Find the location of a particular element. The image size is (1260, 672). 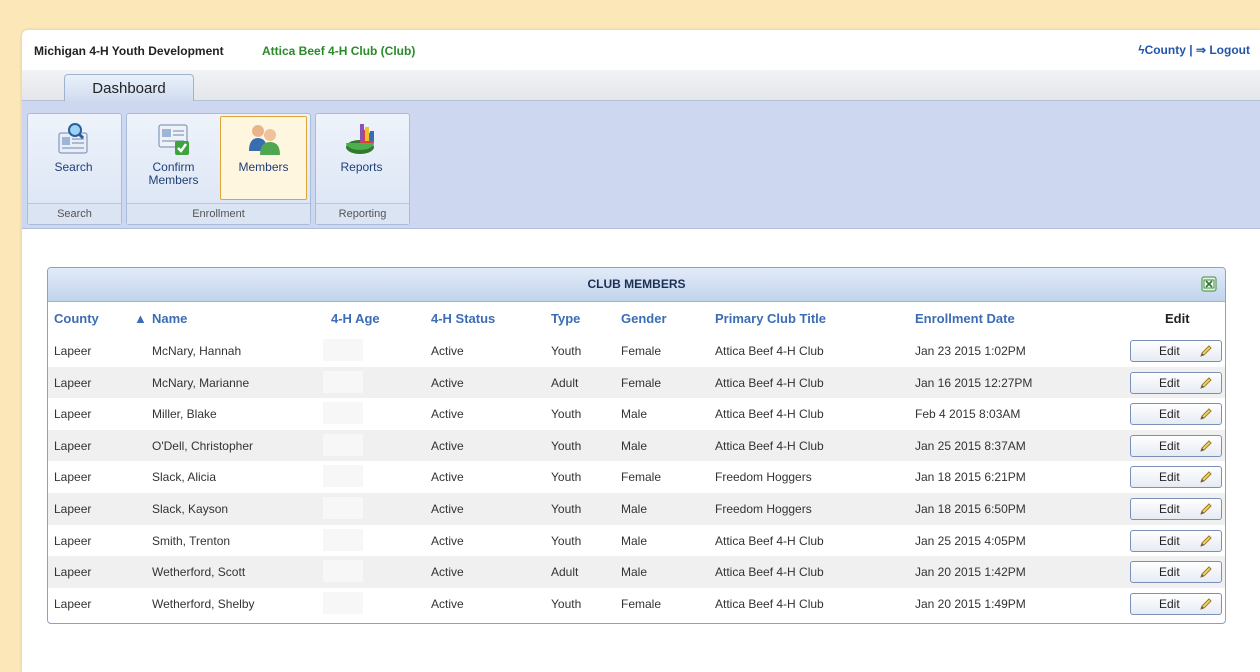

cell-name: Slack, Alicia is located at coordinates (184, 477).